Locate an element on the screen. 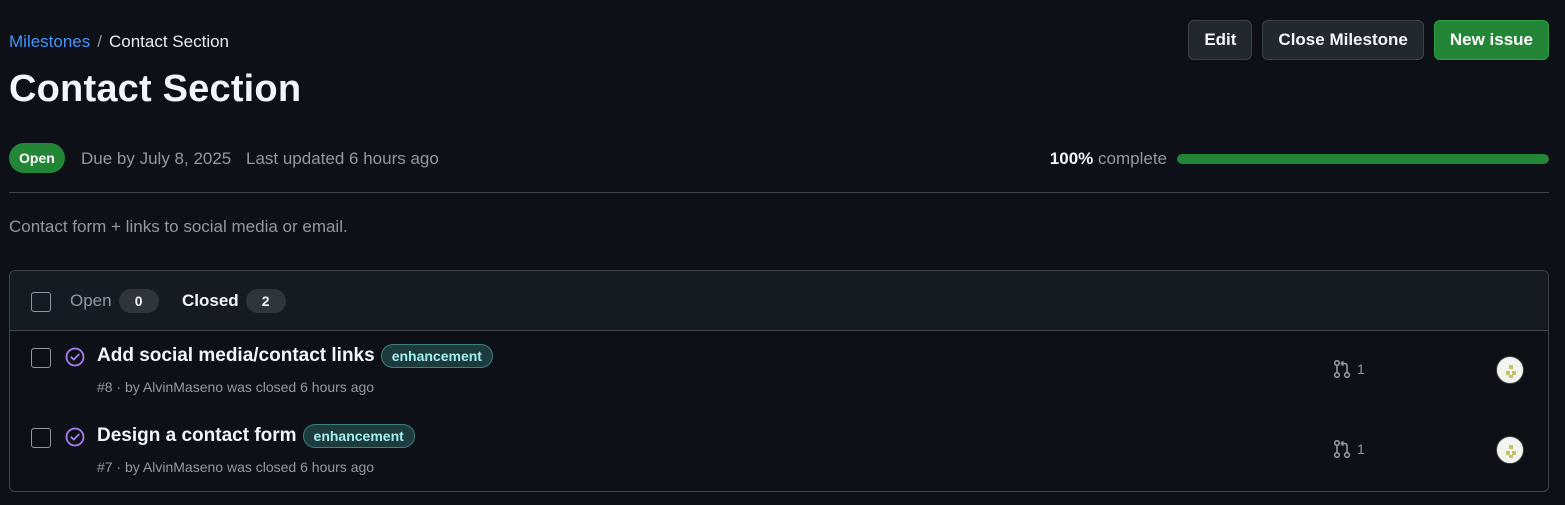  issue-title-line: Design a contact form enhancement is located at coordinates (256, 436).